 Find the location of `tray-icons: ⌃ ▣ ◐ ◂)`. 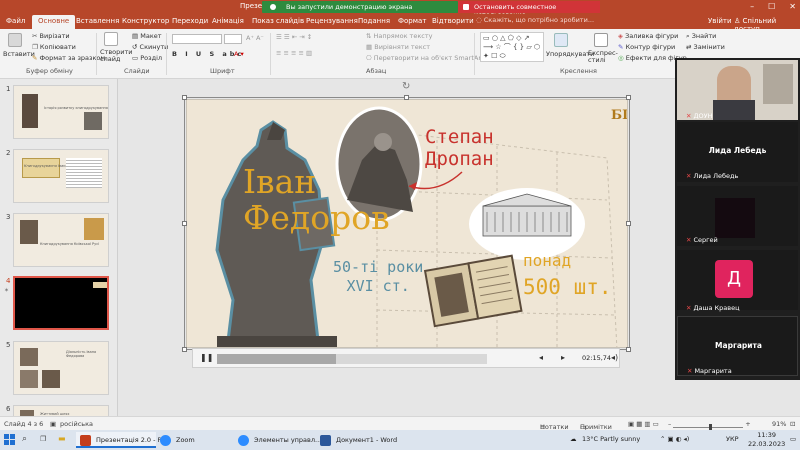

tray-icons: ⌃ ▣ ◐ ◂) is located at coordinates (674, 439).